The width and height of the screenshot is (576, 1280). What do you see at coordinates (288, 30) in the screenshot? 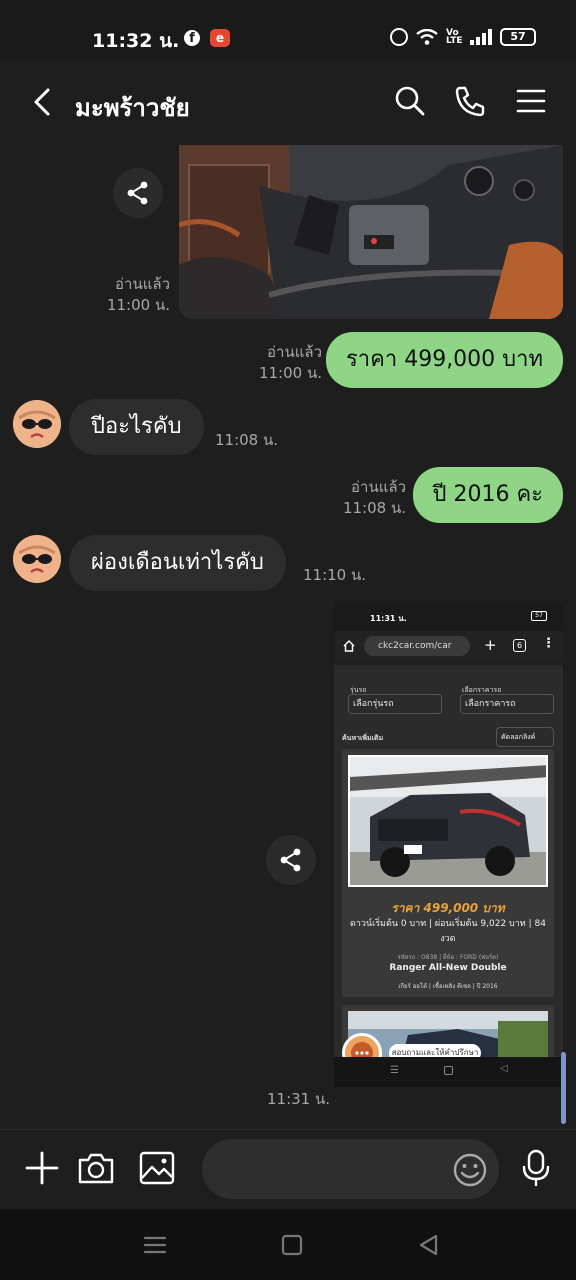
I see `status-bar: 11:32 น. f e Vo LTE 57` at bounding box center [288, 30].